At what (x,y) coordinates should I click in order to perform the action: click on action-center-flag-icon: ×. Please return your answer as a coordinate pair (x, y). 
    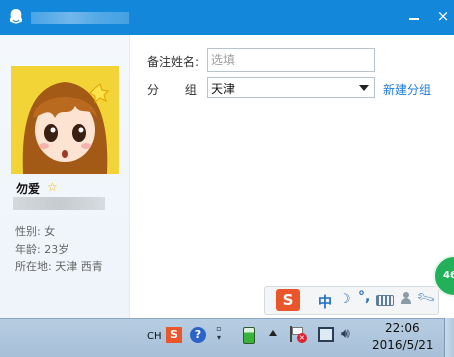
    Looking at the image, I should click on (298, 334).